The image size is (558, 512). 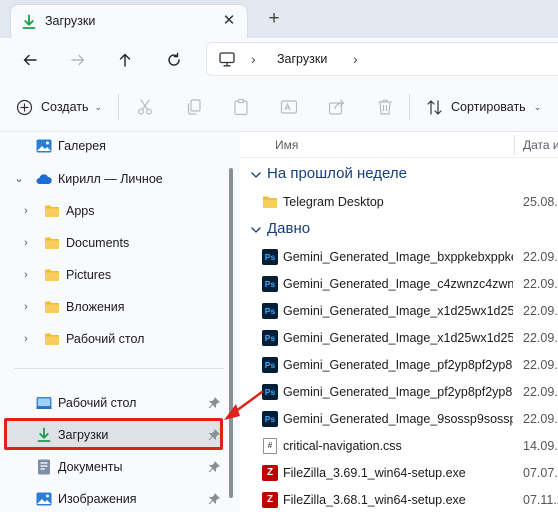 What do you see at coordinates (90, 467) in the screenshot?
I see `sidebar-item-label: Документы` at bounding box center [90, 467].